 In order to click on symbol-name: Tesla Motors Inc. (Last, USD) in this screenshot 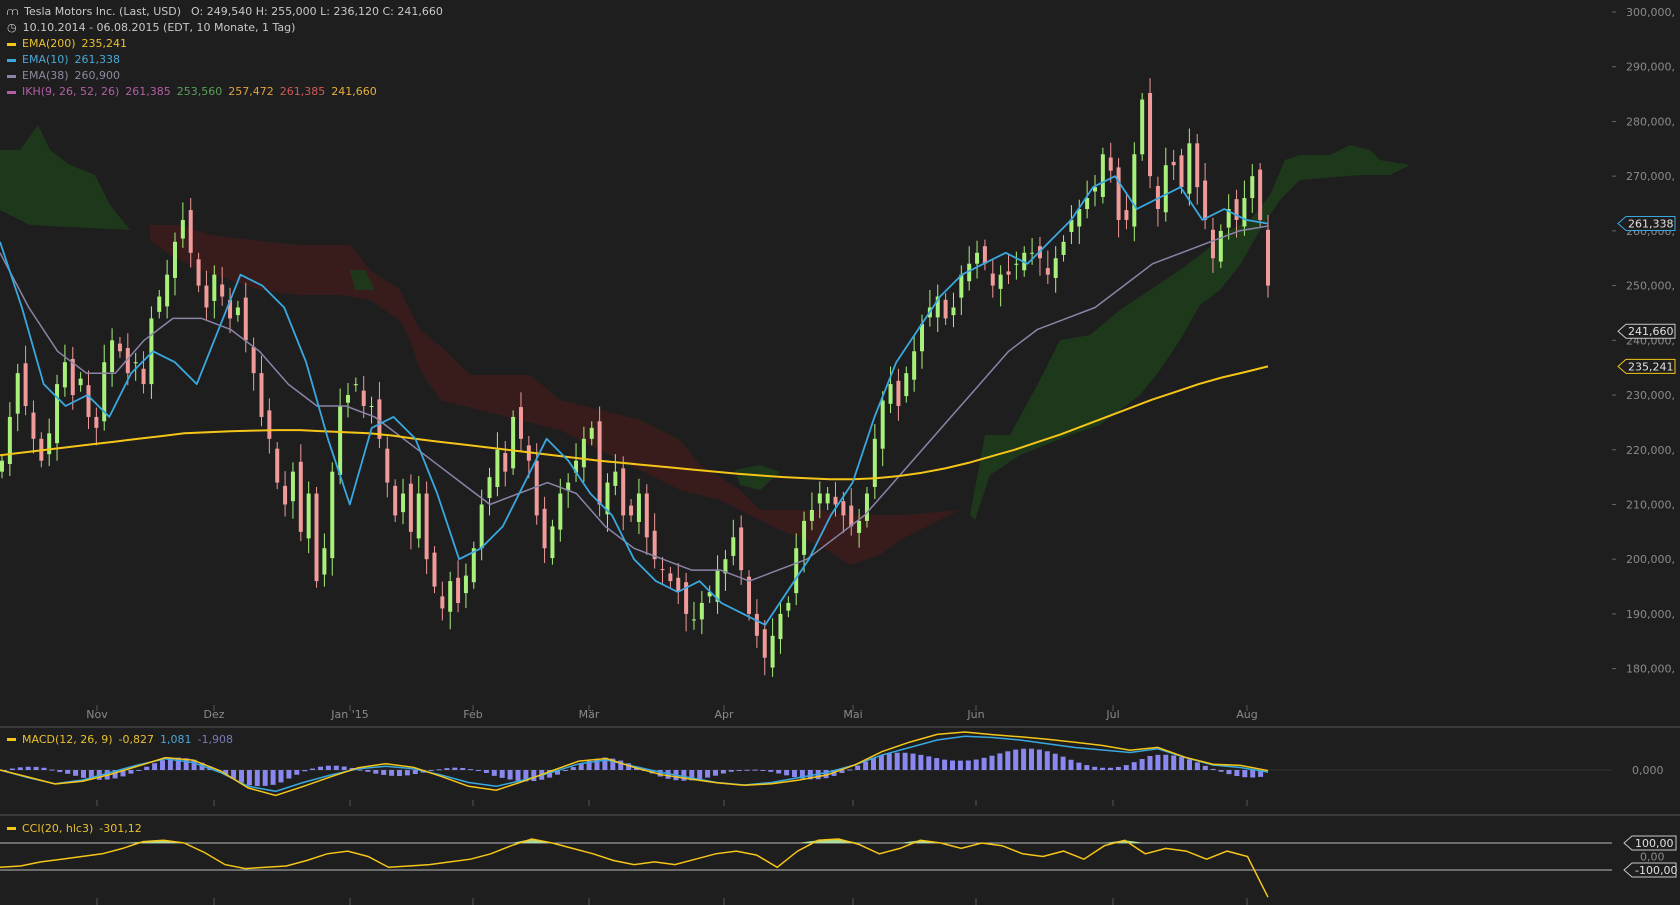, I will do `click(103, 11)`.